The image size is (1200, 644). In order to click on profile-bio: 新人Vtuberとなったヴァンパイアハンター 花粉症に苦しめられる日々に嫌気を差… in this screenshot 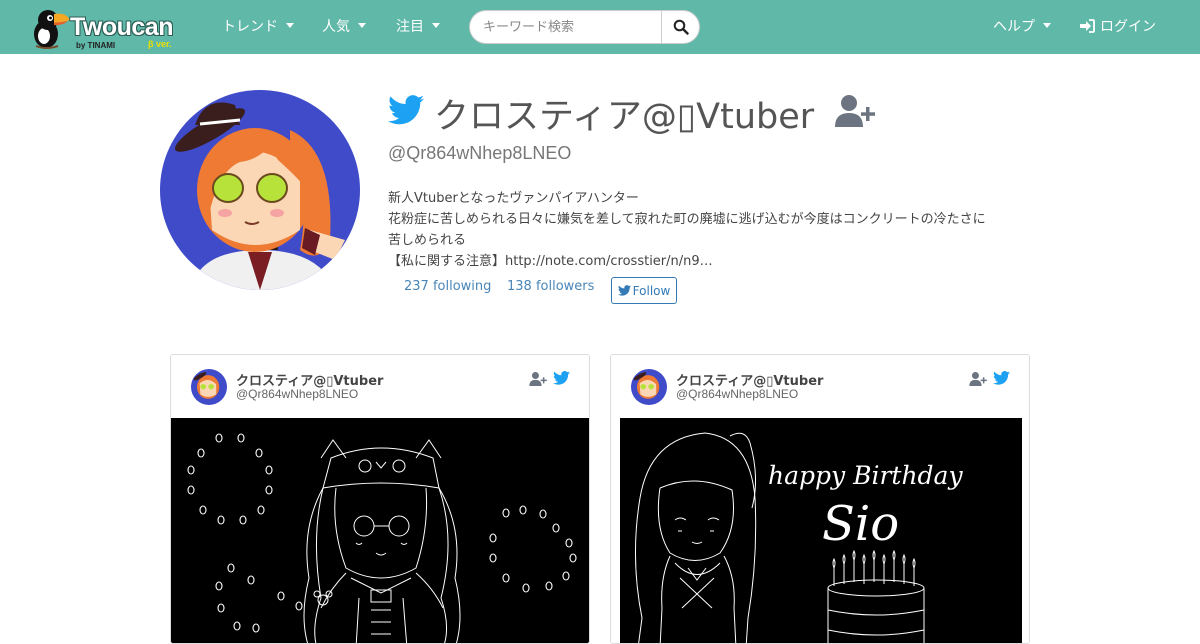, I will do `click(718, 230)`.